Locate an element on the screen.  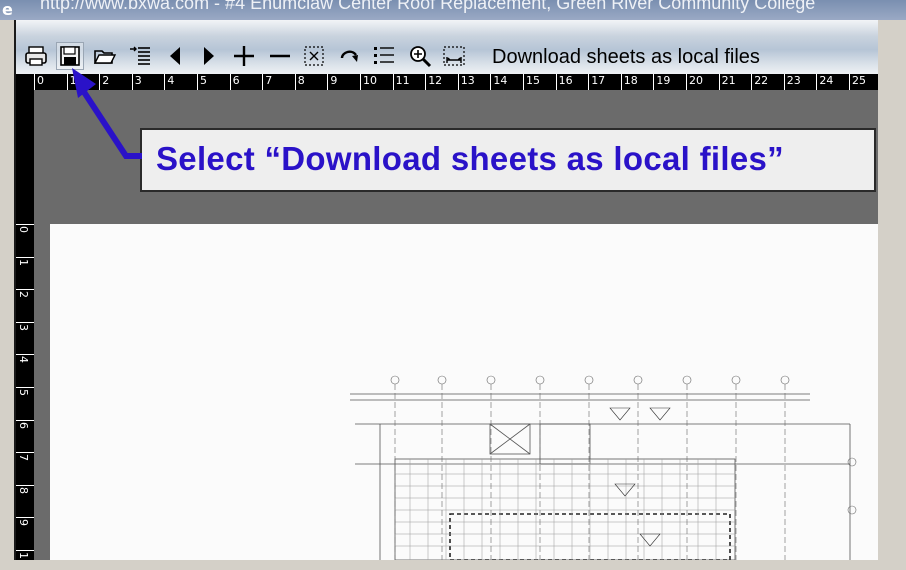
ruler-tick: 25 is located at coordinates (857, 82).